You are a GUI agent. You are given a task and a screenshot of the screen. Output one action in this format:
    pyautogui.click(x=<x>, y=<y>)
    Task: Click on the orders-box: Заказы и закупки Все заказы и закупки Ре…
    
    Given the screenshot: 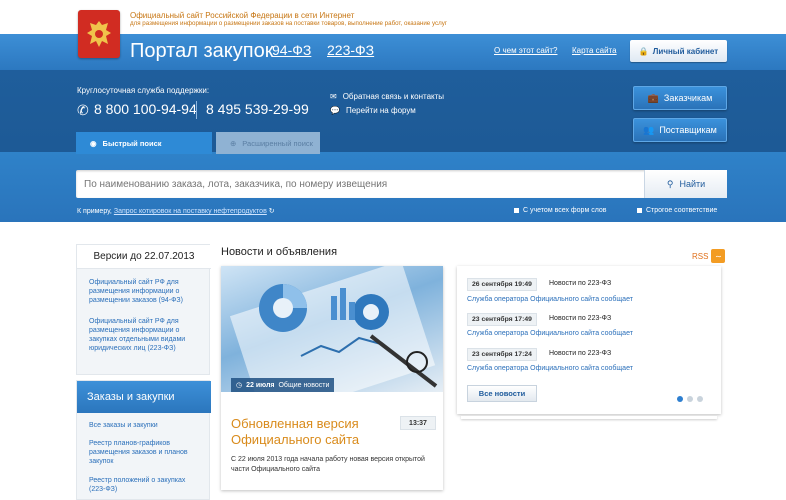 What is the action you would take?
    pyautogui.click(x=143, y=440)
    